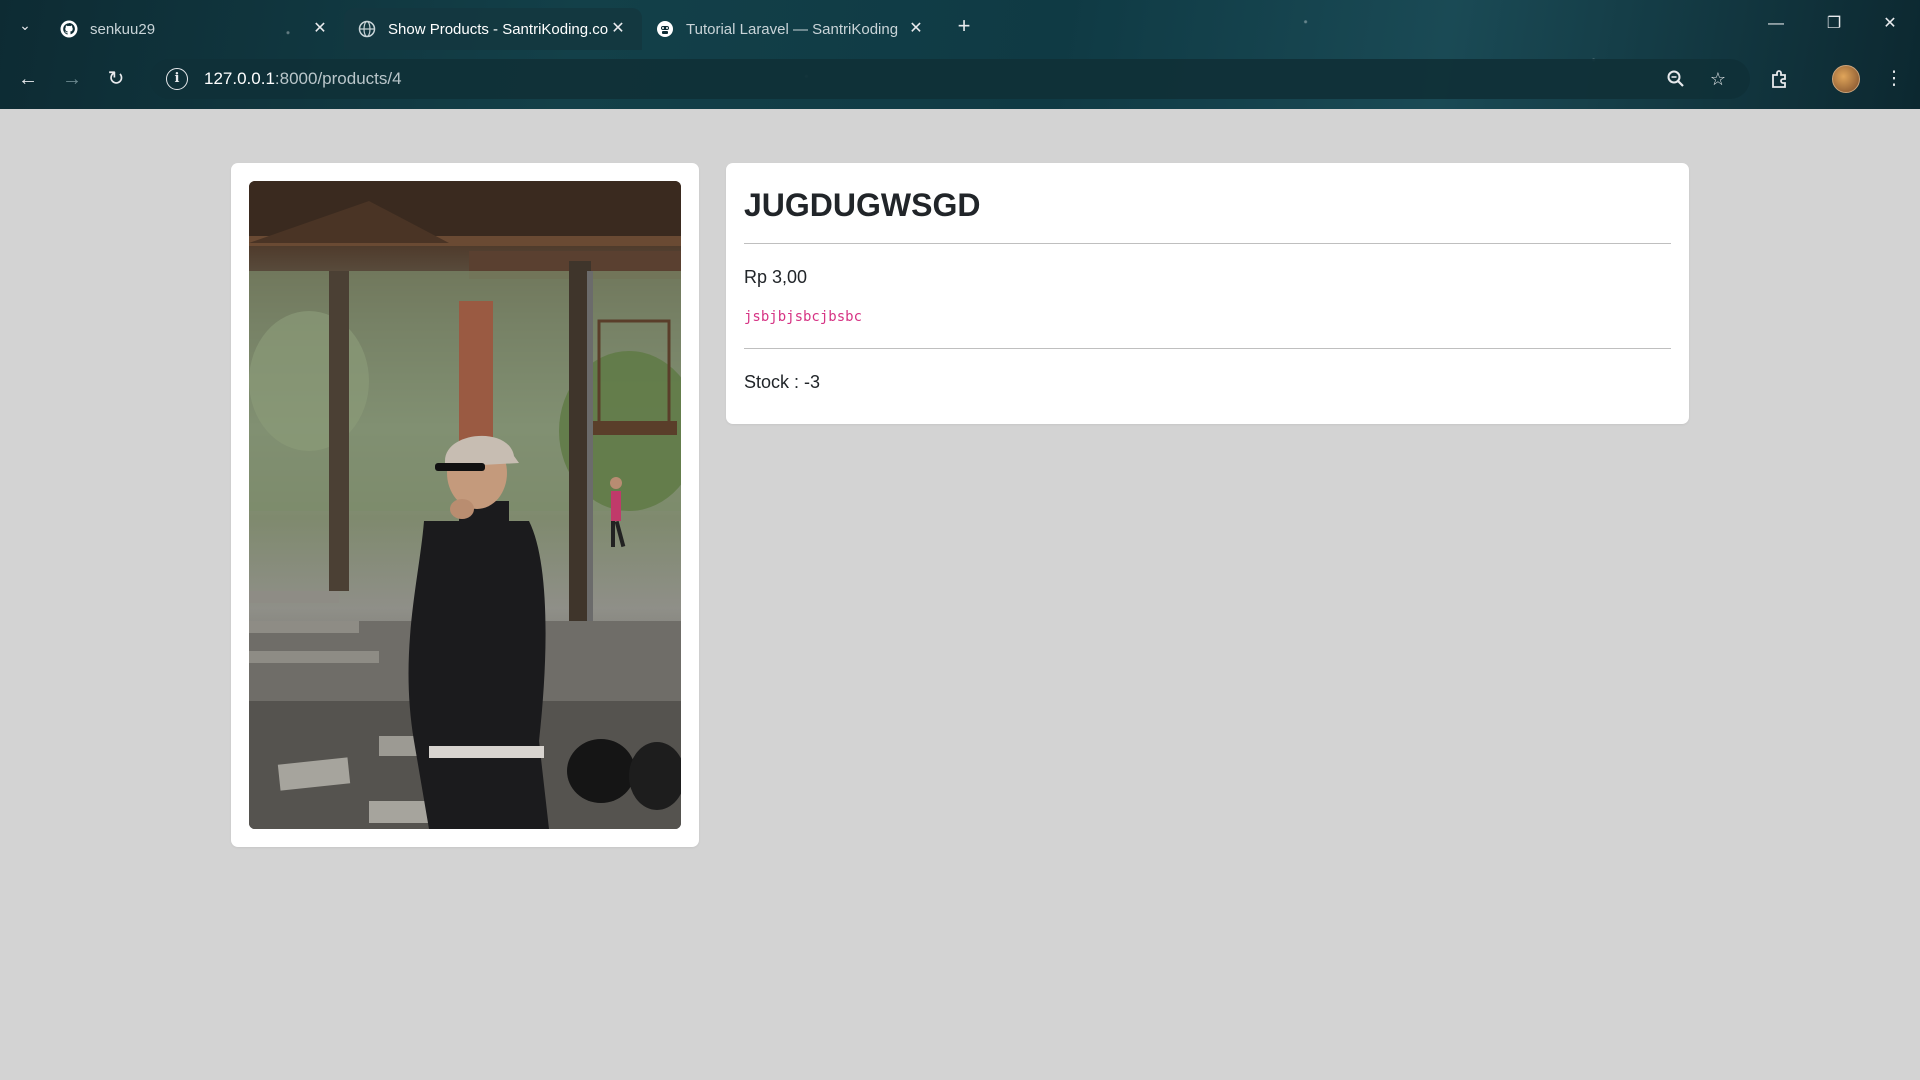 The height and width of the screenshot is (1080, 1920). I want to click on close-window-icon: ✕, so click(1890, 24).